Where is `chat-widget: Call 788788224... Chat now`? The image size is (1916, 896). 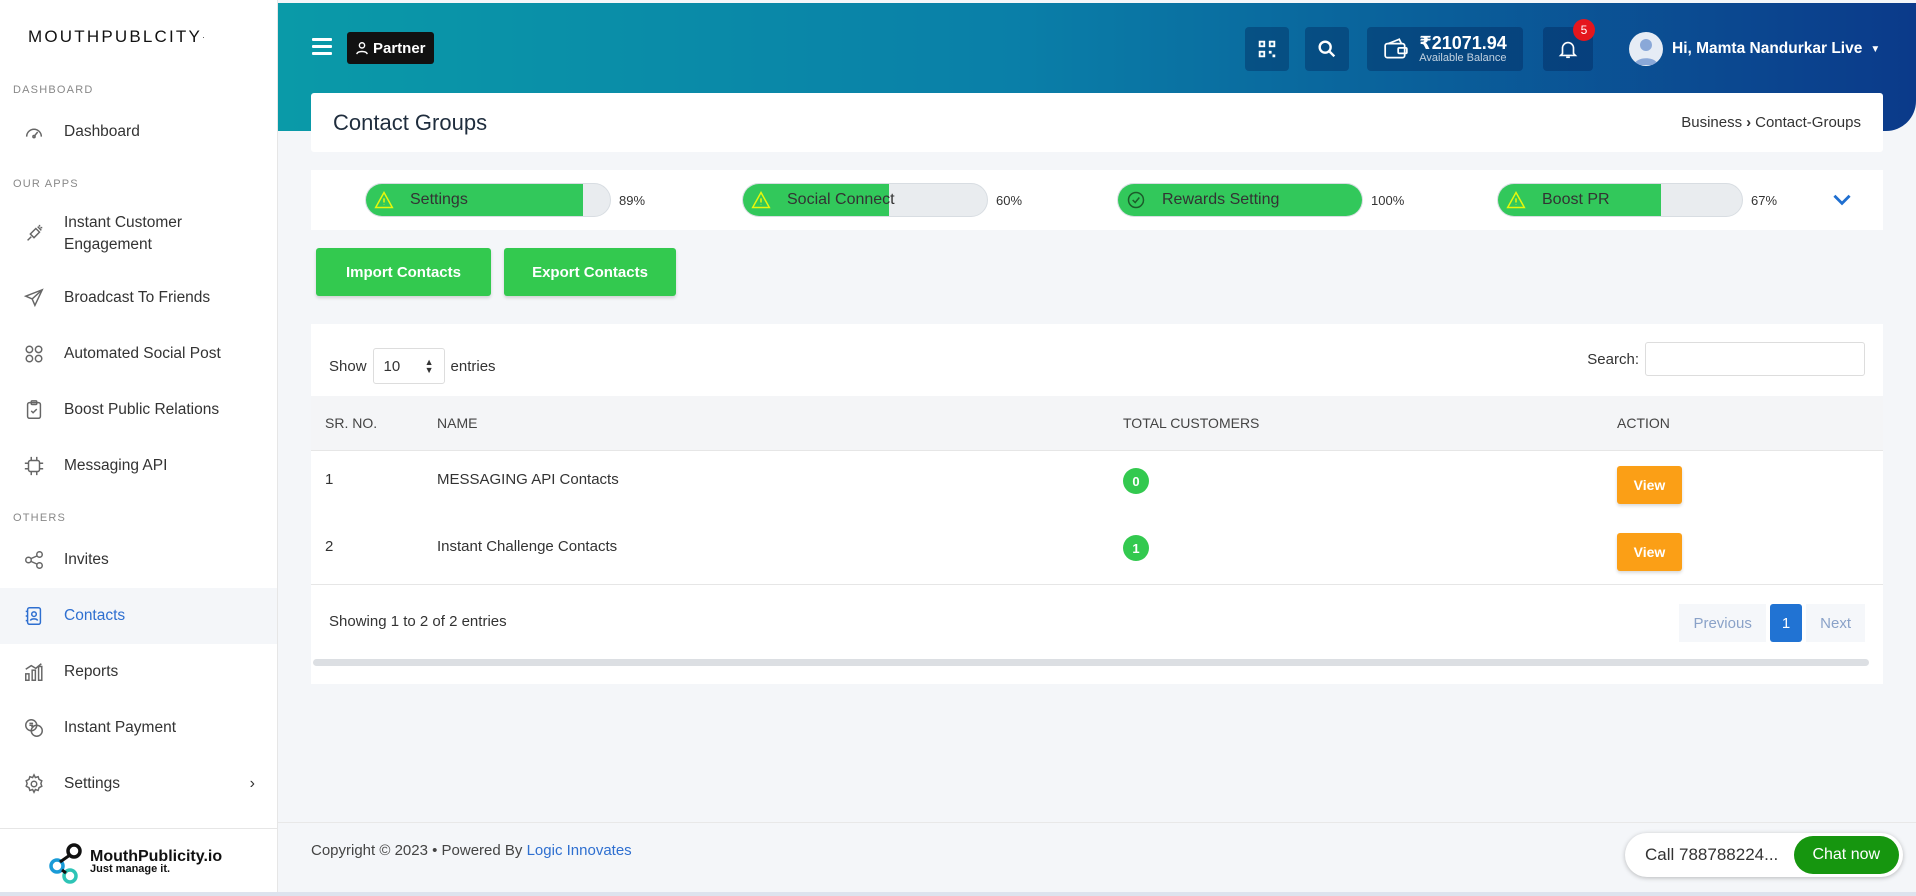 chat-widget: Call 788788224... Chat now is located at coordinates (1764, 855).